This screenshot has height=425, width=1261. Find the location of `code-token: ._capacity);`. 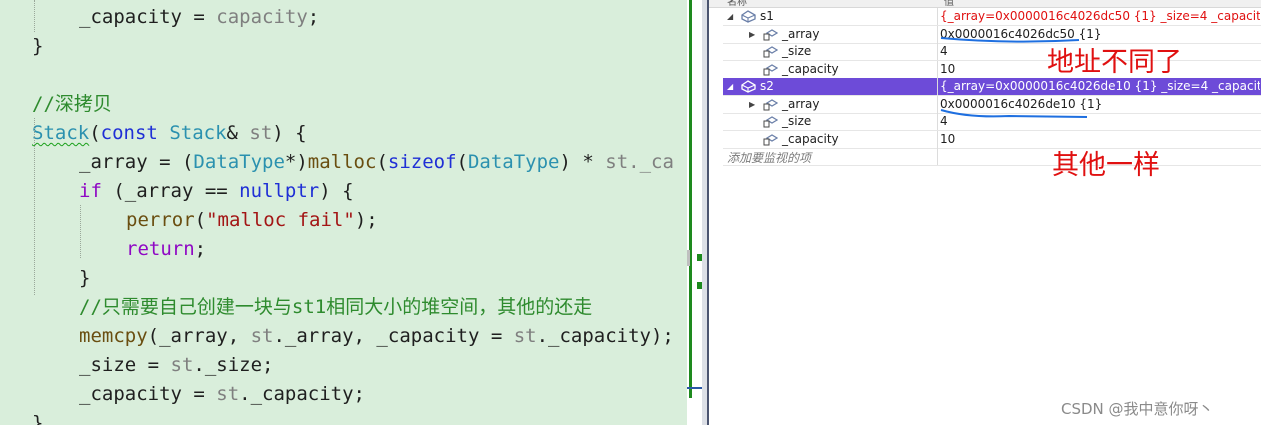

code-token: ._capacity); is located at coordinates (605, 336).